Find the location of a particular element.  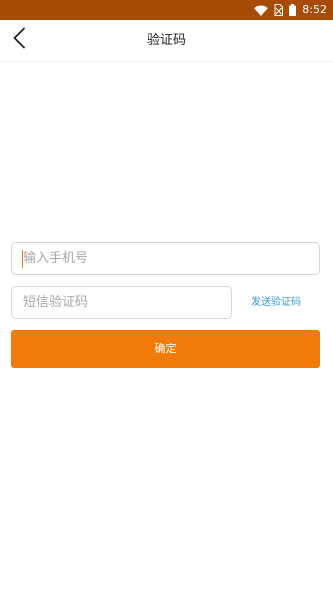

page-title: 验证码 is located at coordinates (166, 40).